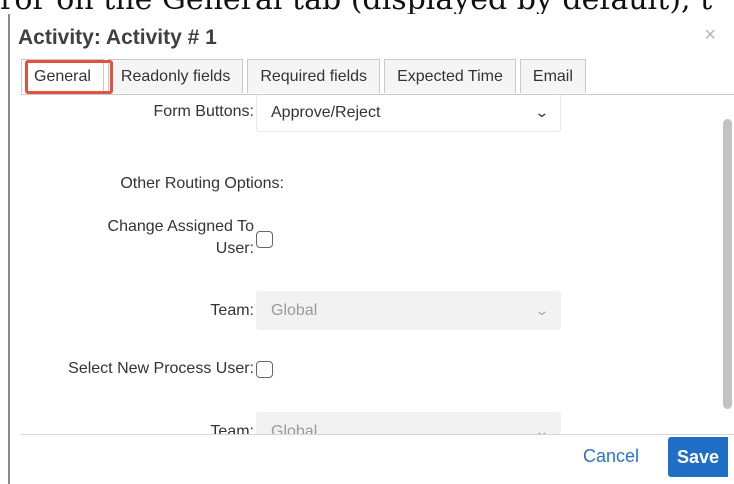  Describe the element at coordinates (294, 429) in the screenshot. I see `team-value-2: Global` at that location.